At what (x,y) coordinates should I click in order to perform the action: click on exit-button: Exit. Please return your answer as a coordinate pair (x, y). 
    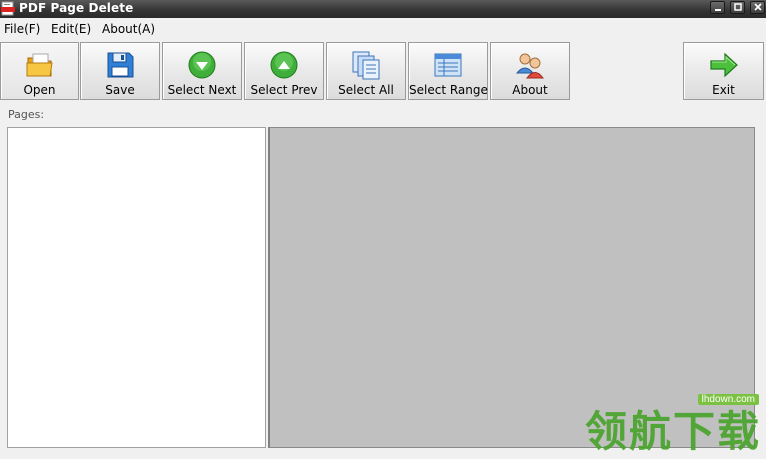
    Looking at the image, I should click on (723, 71).